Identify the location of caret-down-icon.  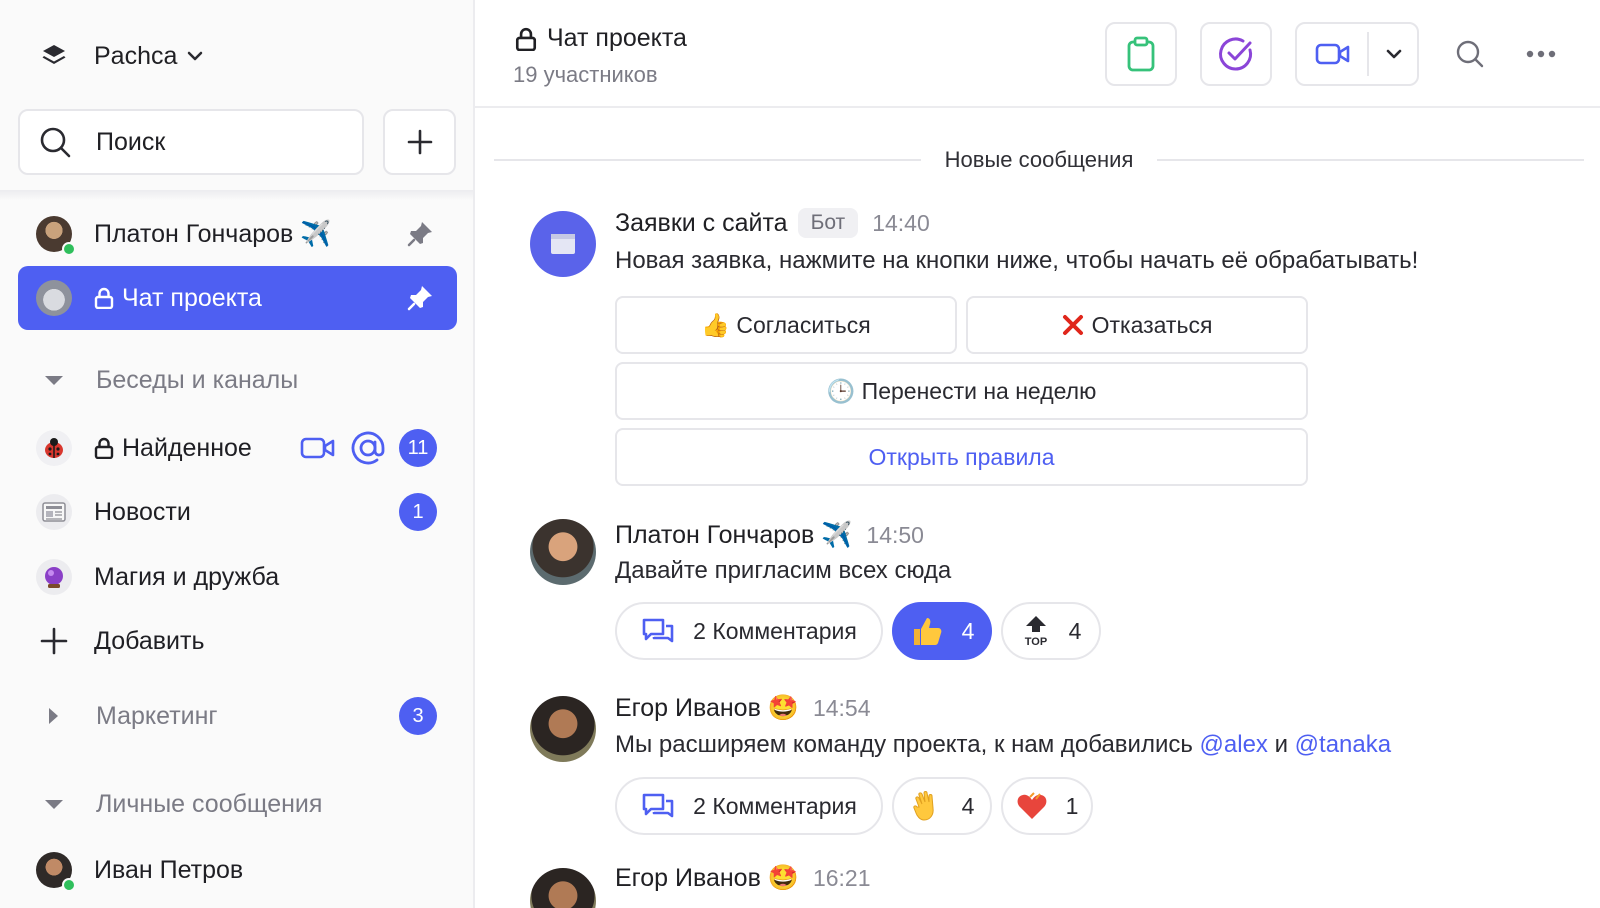
(54, 380).